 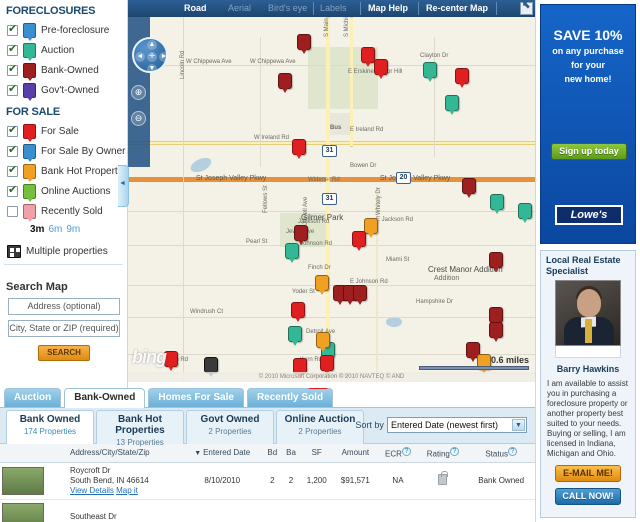 What do you see at coordinates (287, 8) in the screenshot?
I see `map-mode-birdseye: Bird's eye` at bounding box center [287, 8].